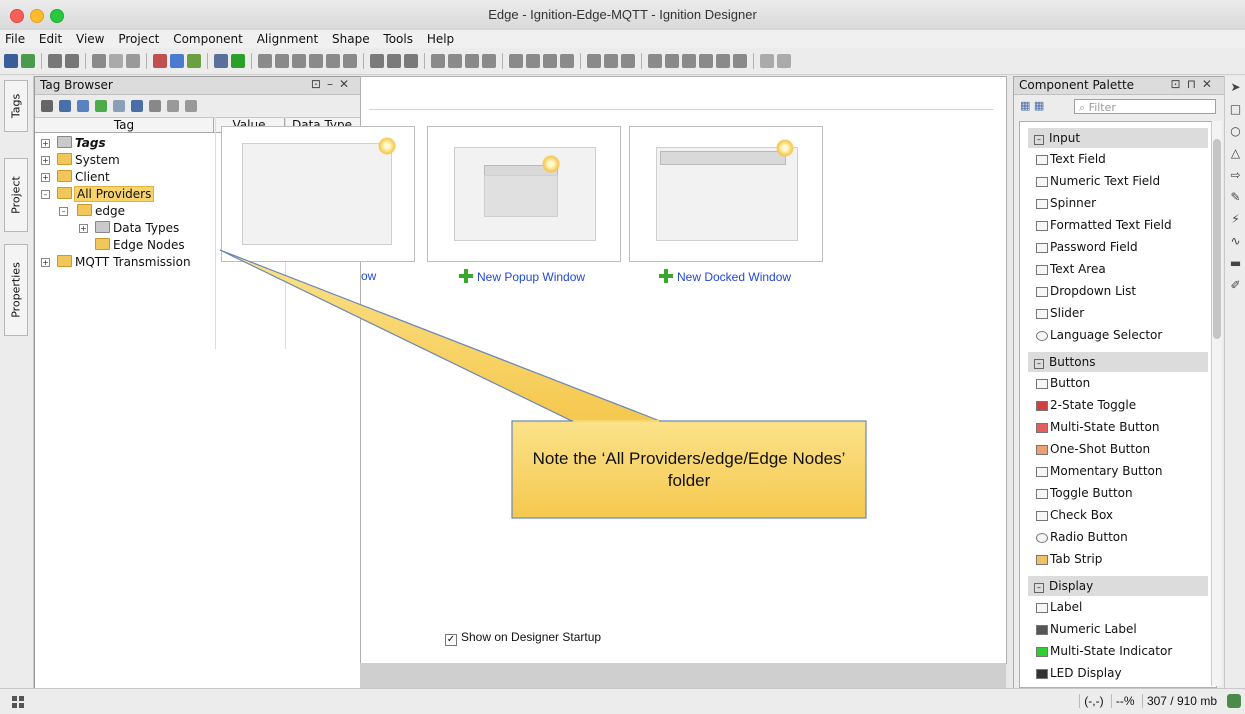  Describe the element at coordinates (1118, 405) in the screenshot. I see `palette-item-2-state-toggle: 2-State Toggle` at that location.